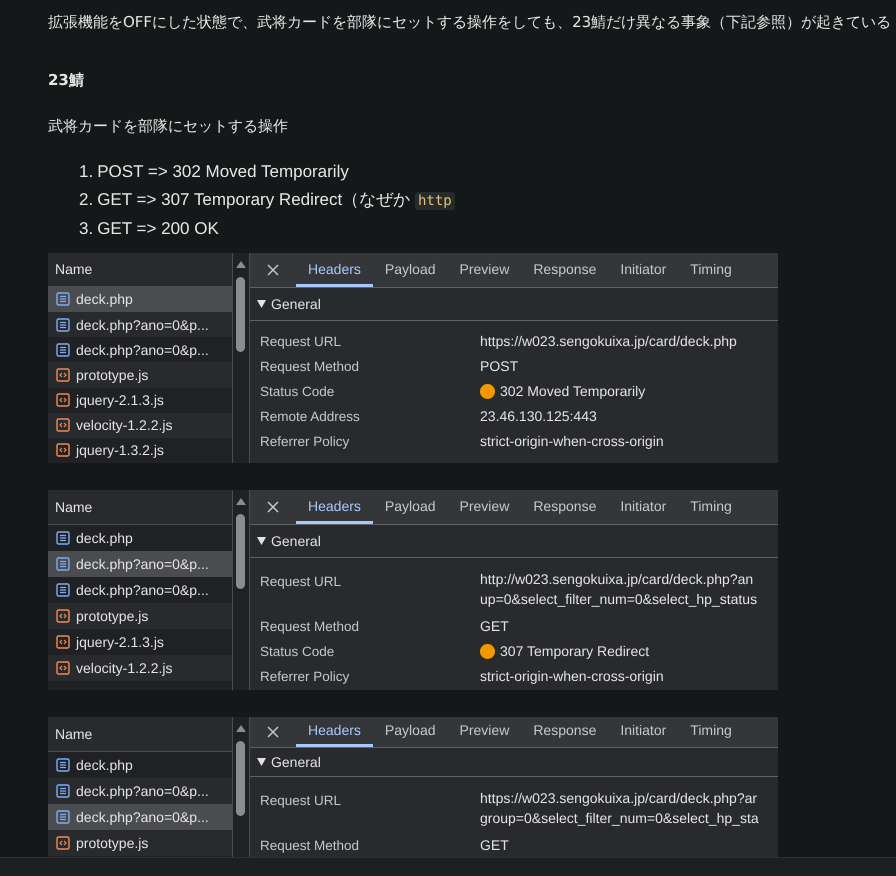  Describe the element at coordinates (140, 450) in the screenshot. I see `request-row: jquery-1.3.2.js` at that location.